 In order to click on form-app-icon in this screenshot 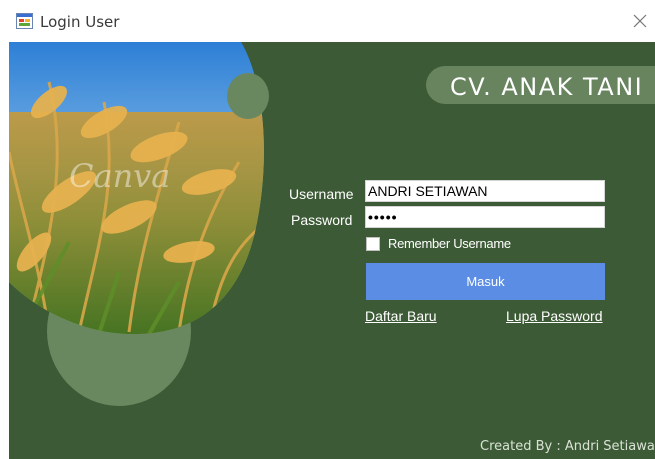, I will do `click(24, 21)`.